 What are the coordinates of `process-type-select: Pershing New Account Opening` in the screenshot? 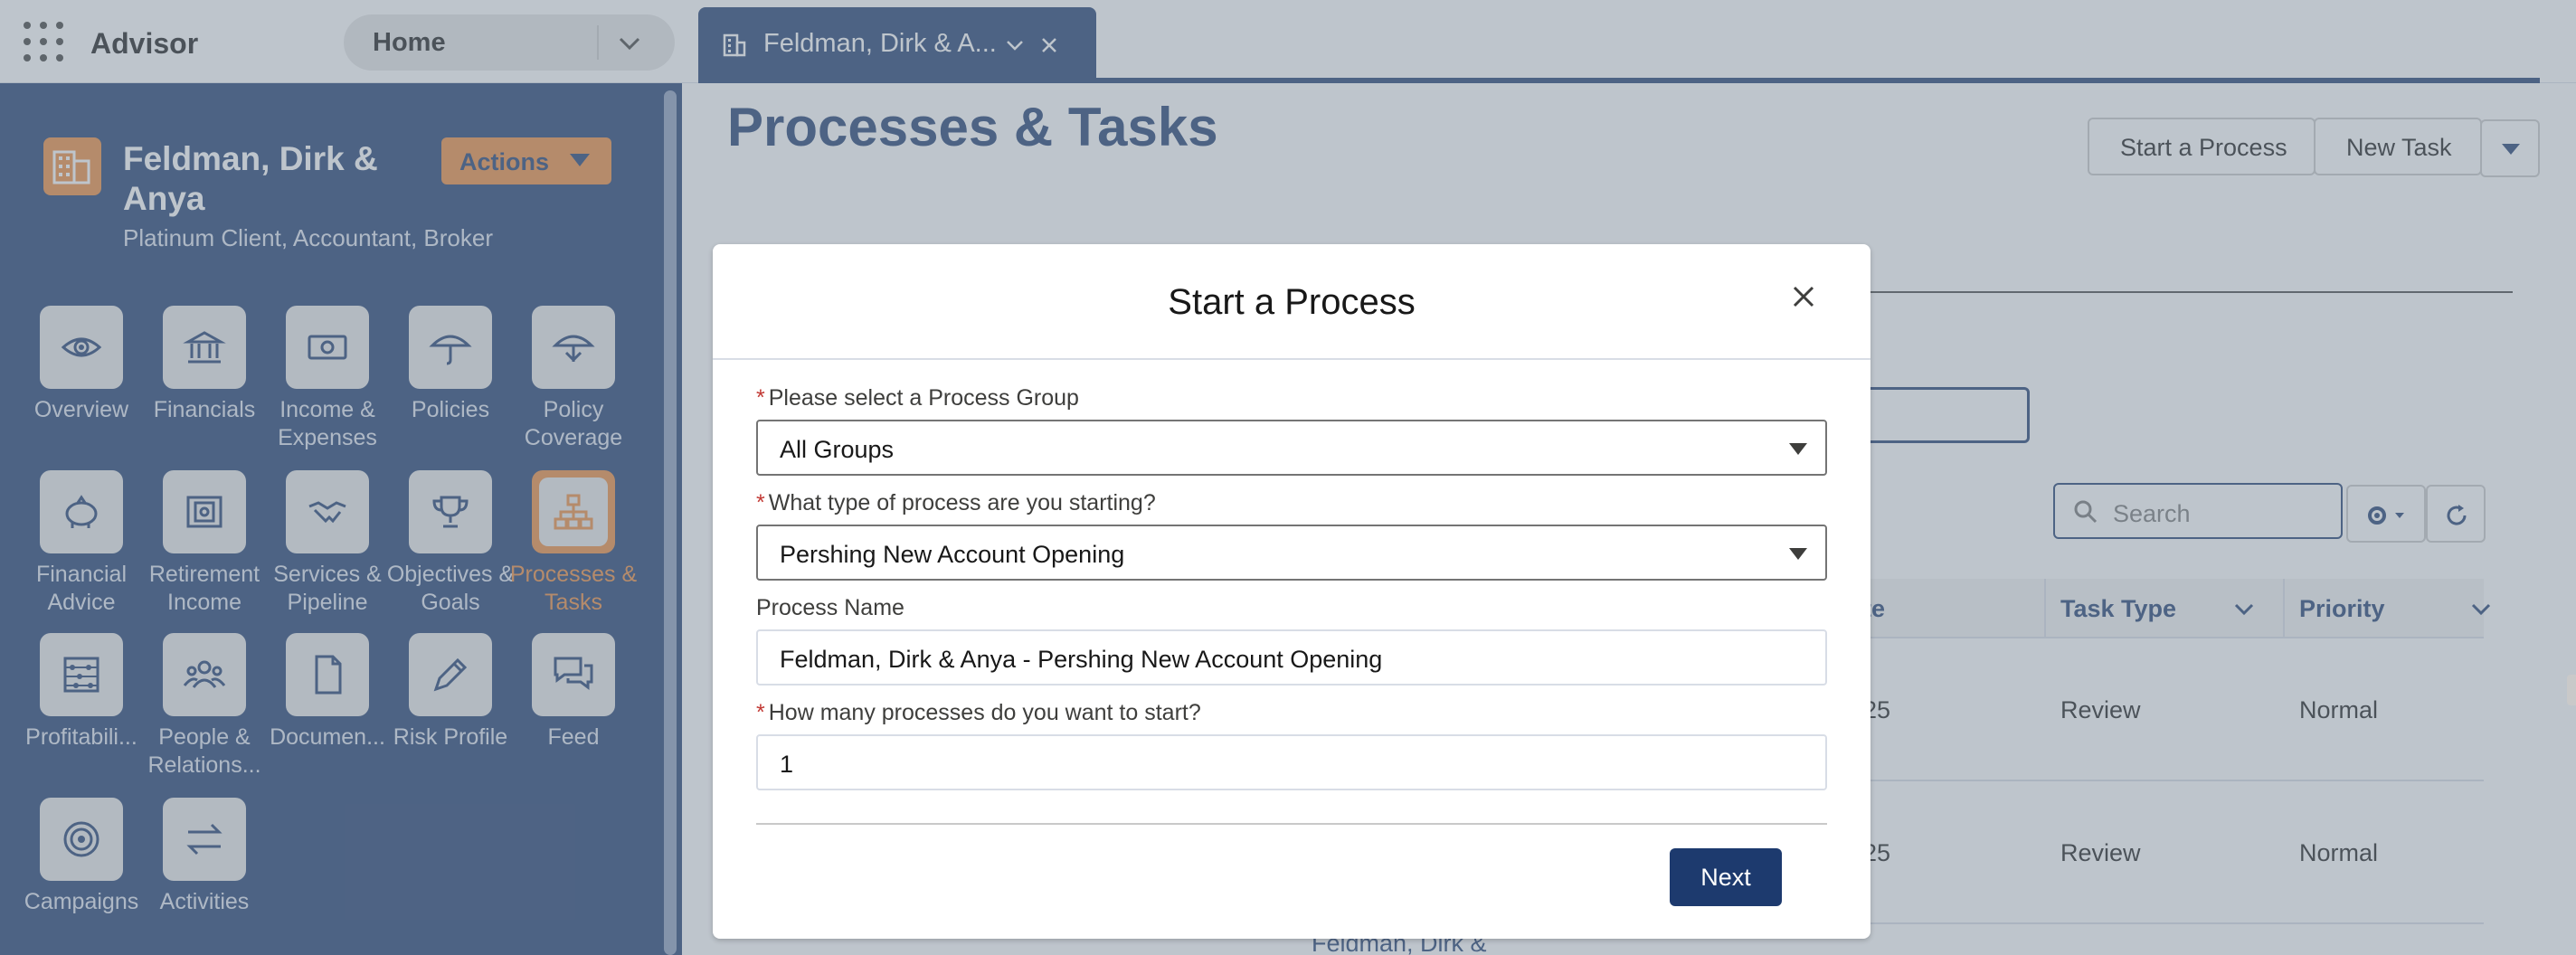 It's located at (1292, 553).